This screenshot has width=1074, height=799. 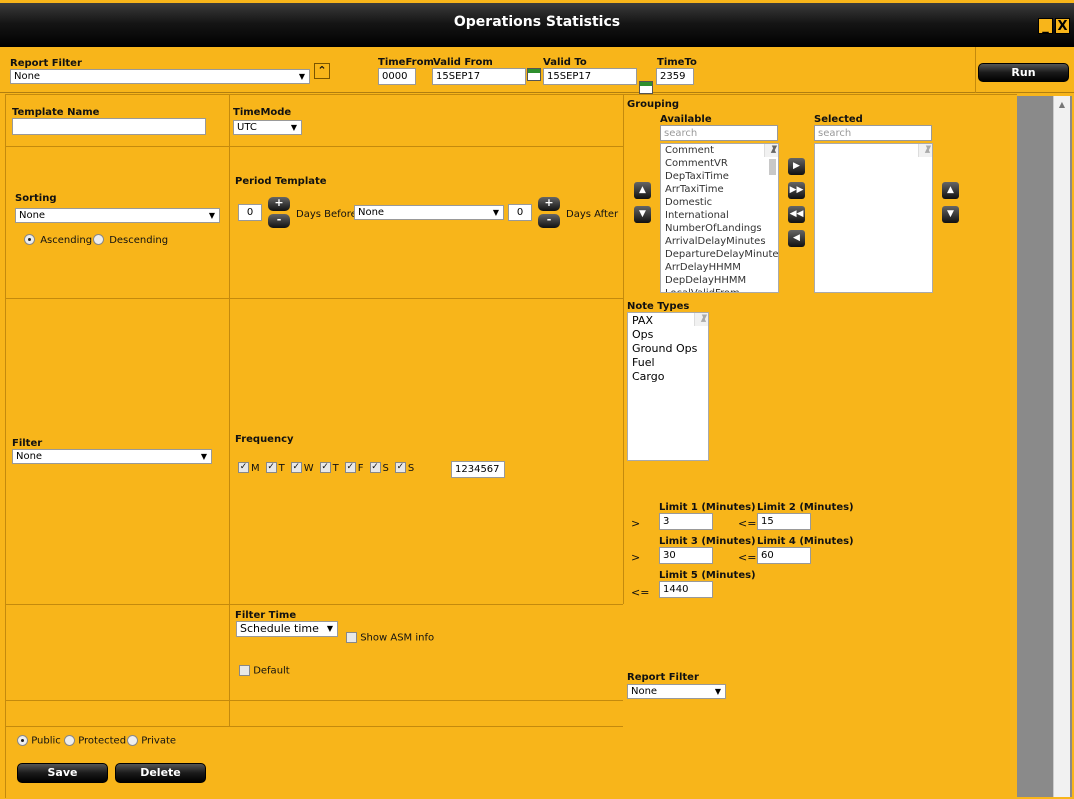 What do you see at coordinates (390, 638) in the screenshot?
I see `show-asm-option: Show ASM info` at bounding box center [390, 638].